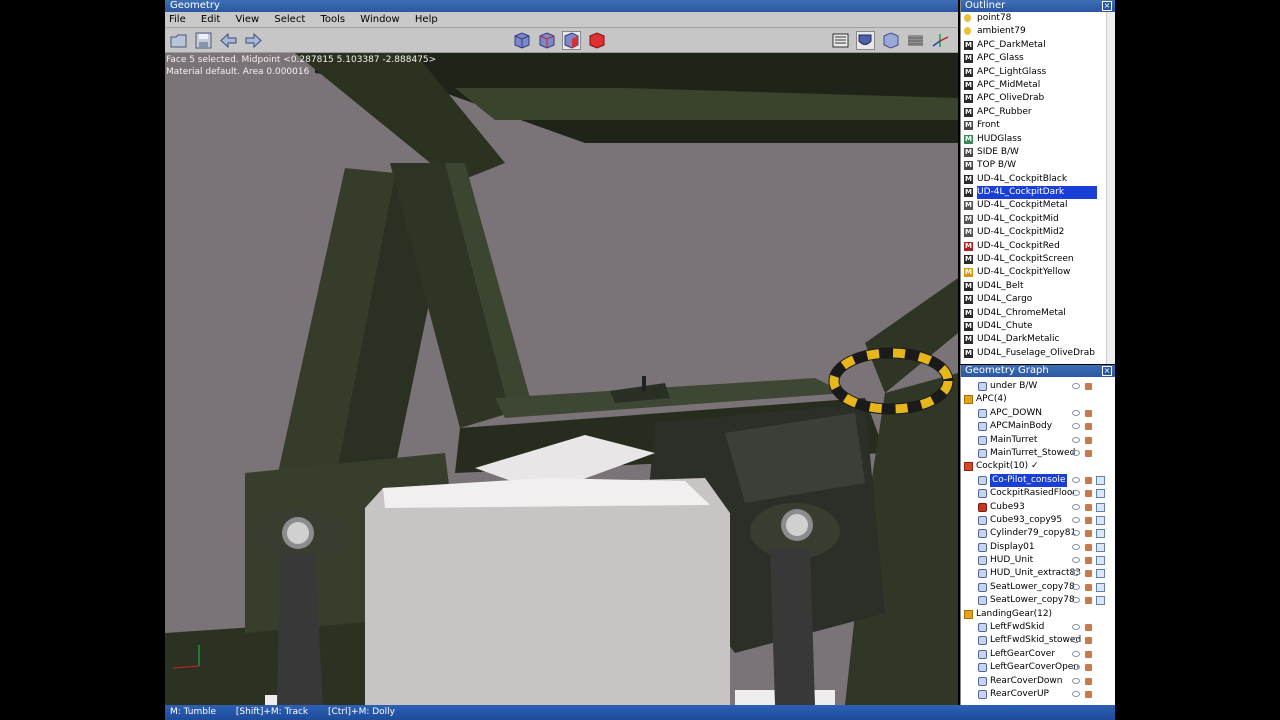 This screenshot has height=720, width=1280. What do you see at coordinates (840, 40) in the screenshot?
I see `wireframe-icon` at bounding box center [840, 40].